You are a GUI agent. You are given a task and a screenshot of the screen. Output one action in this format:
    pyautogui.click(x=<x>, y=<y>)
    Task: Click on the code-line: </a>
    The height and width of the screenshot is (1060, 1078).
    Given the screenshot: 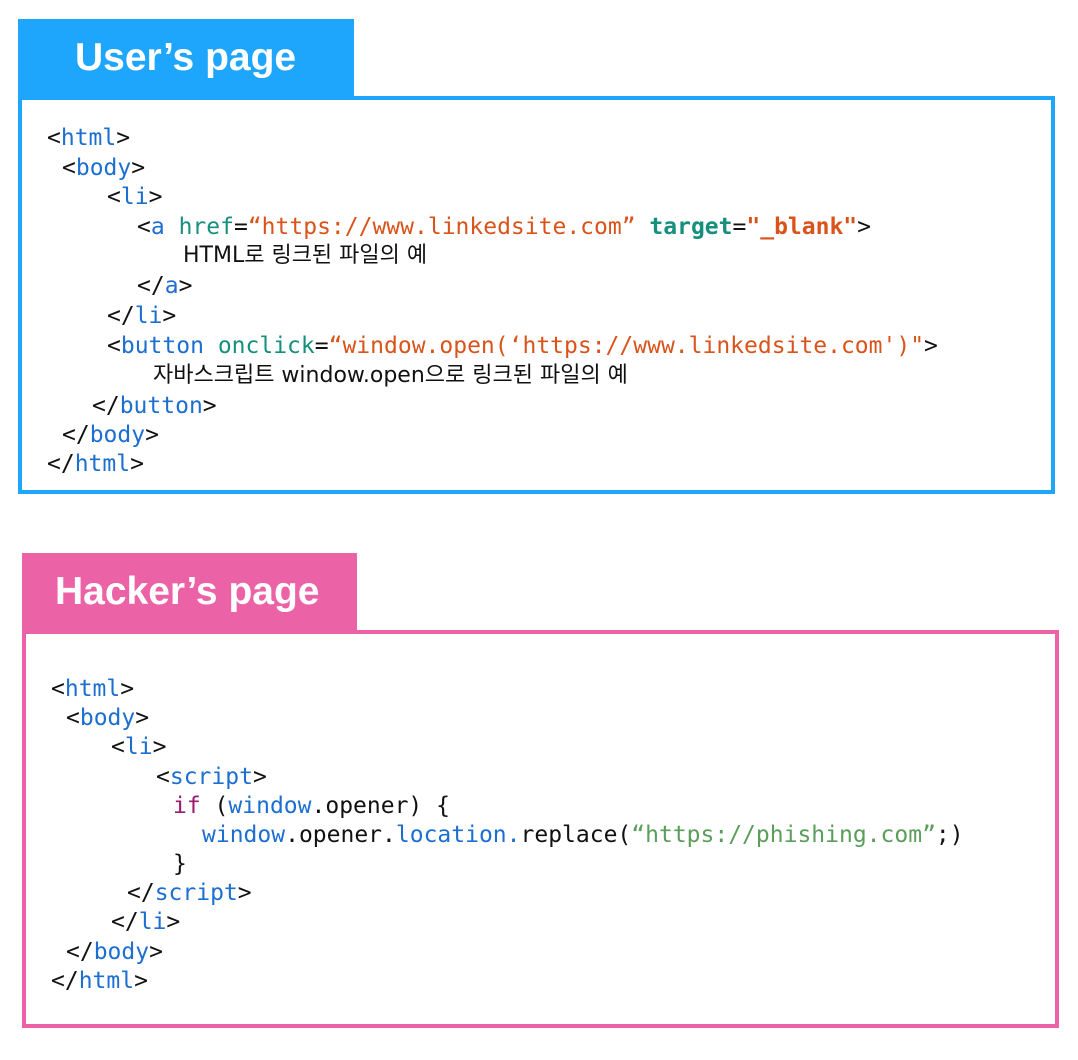 What is the action you would take?
    pyautogui.click(x=164, y=286)
    